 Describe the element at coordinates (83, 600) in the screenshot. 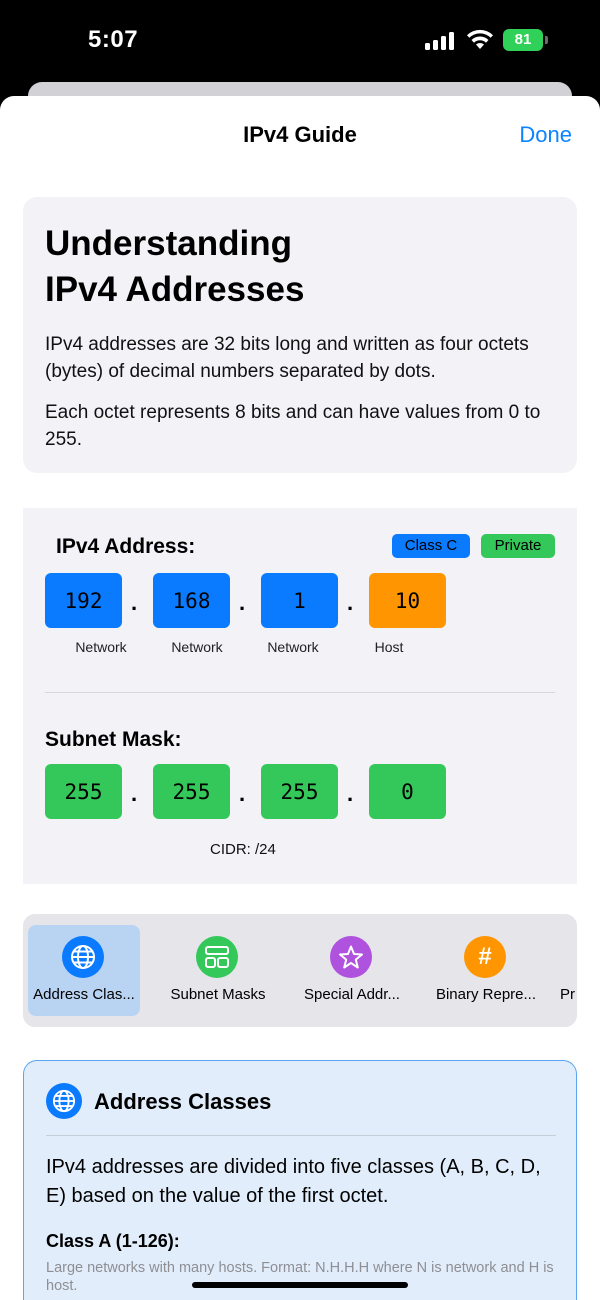

I see `address-octet-1: 192` at that location.